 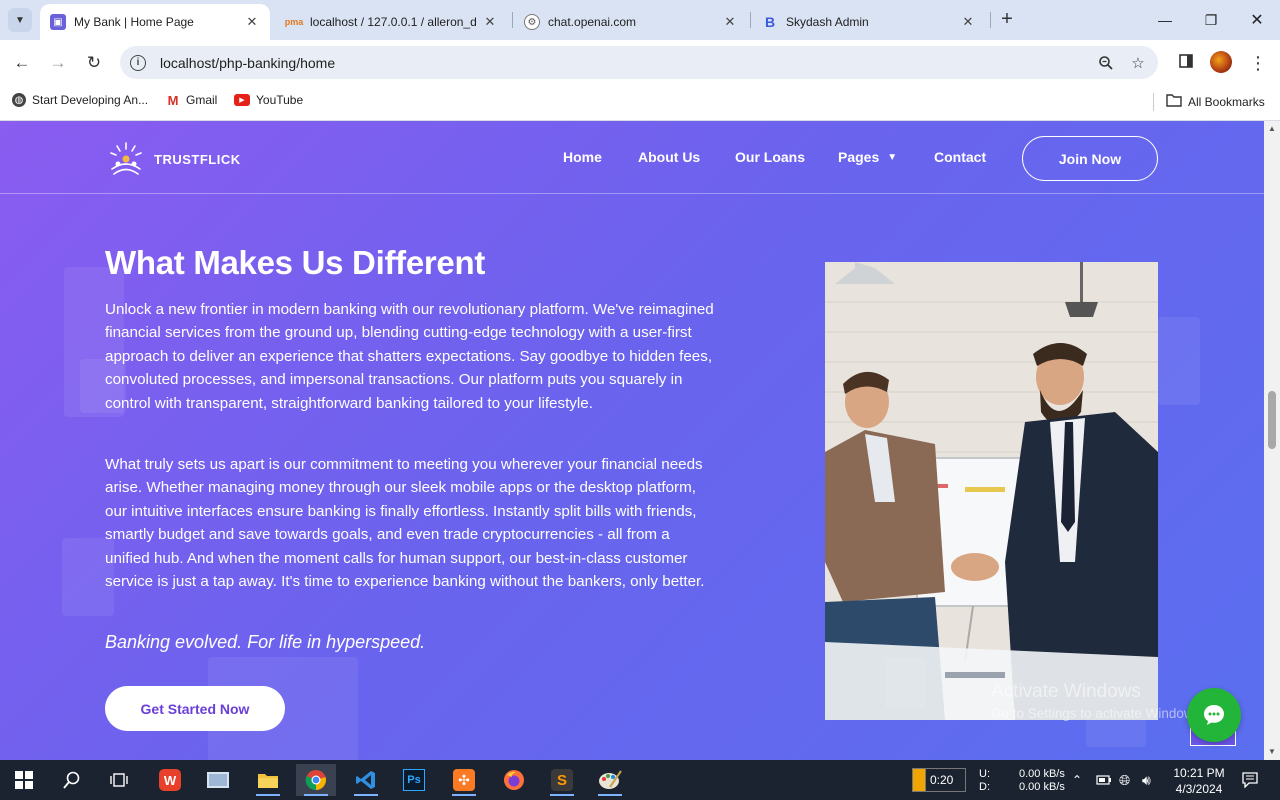 I want to click on scroll-down-icon: ▼, so click(x=1272, y=751).